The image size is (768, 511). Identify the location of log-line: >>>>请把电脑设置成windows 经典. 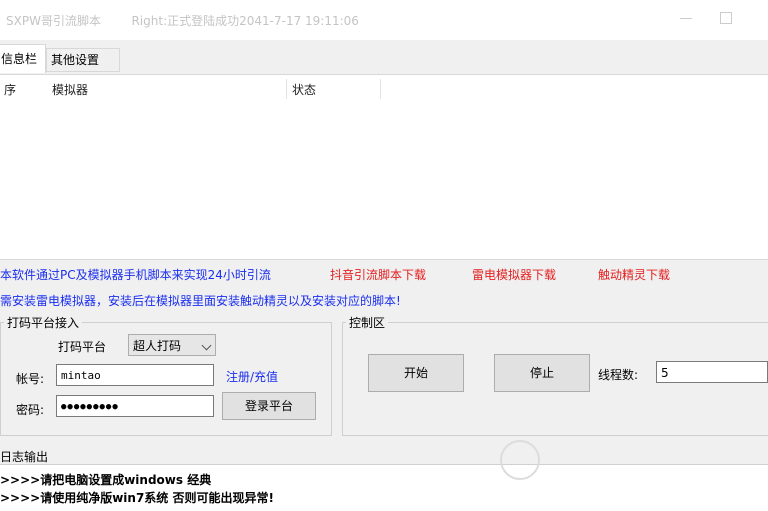
(106, 480).